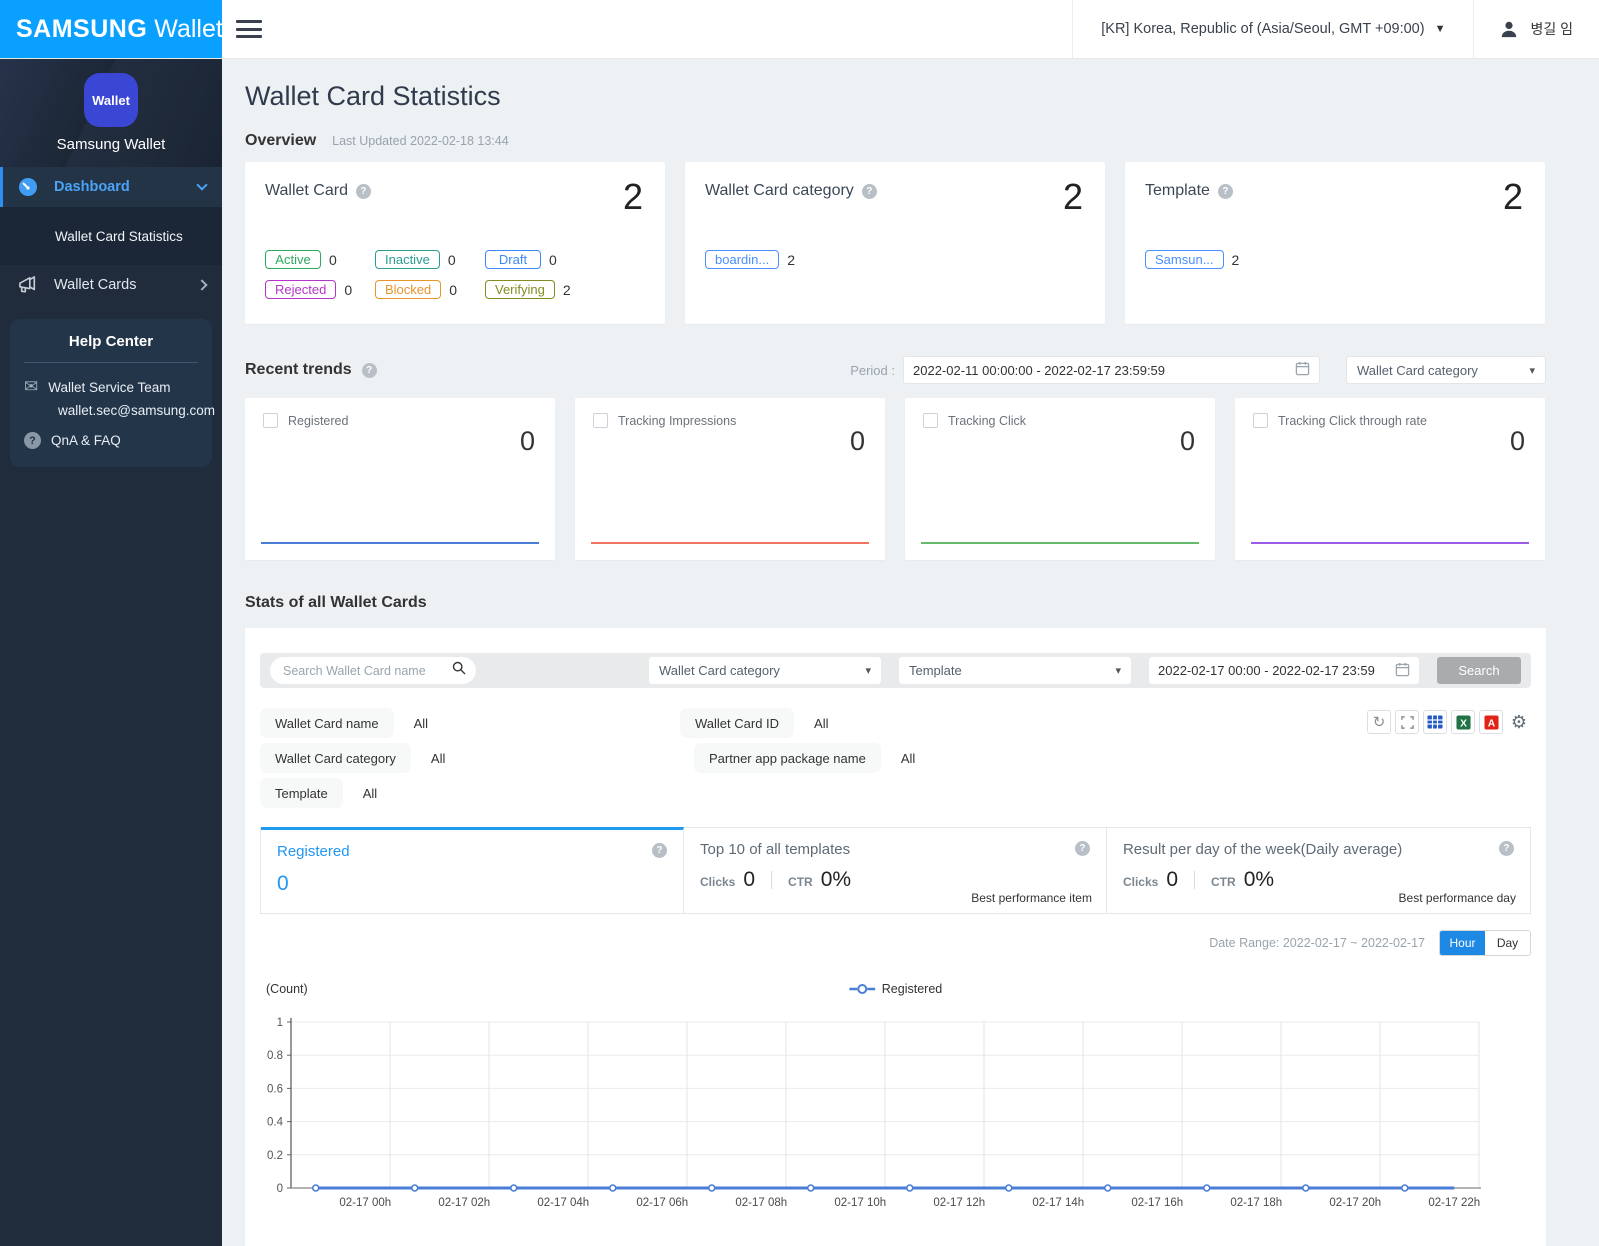  I want to click on category-total: 2, so click(1072, 196).